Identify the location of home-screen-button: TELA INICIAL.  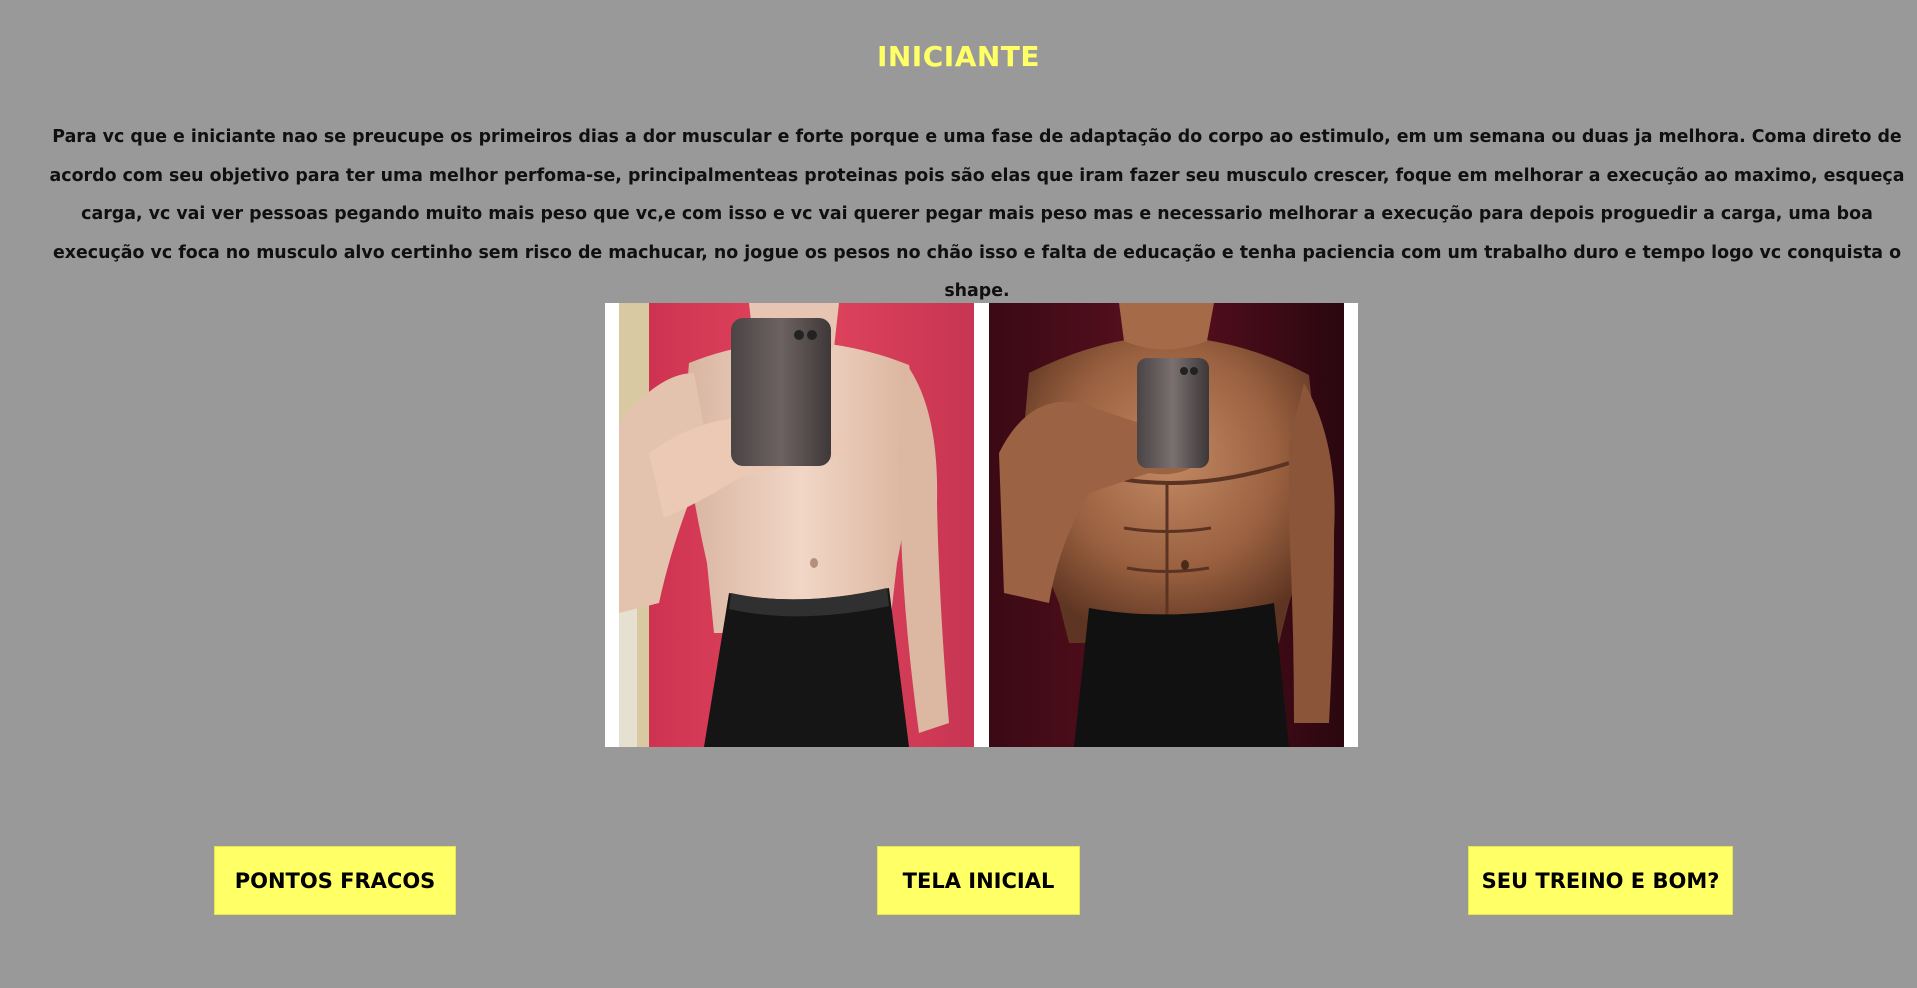
(978, 880).